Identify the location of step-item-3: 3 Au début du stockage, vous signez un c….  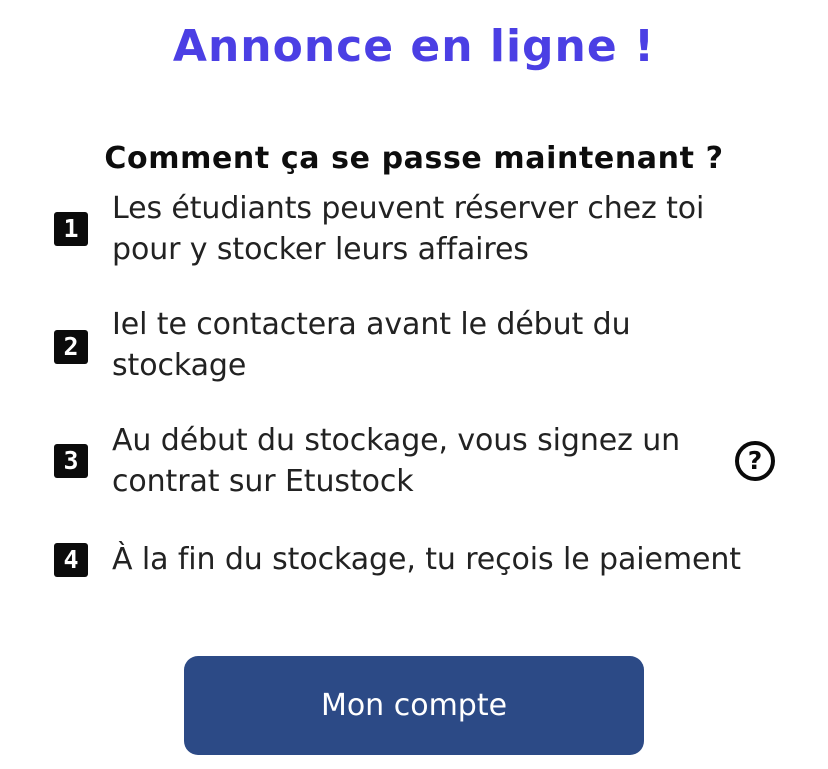
(424, 465).